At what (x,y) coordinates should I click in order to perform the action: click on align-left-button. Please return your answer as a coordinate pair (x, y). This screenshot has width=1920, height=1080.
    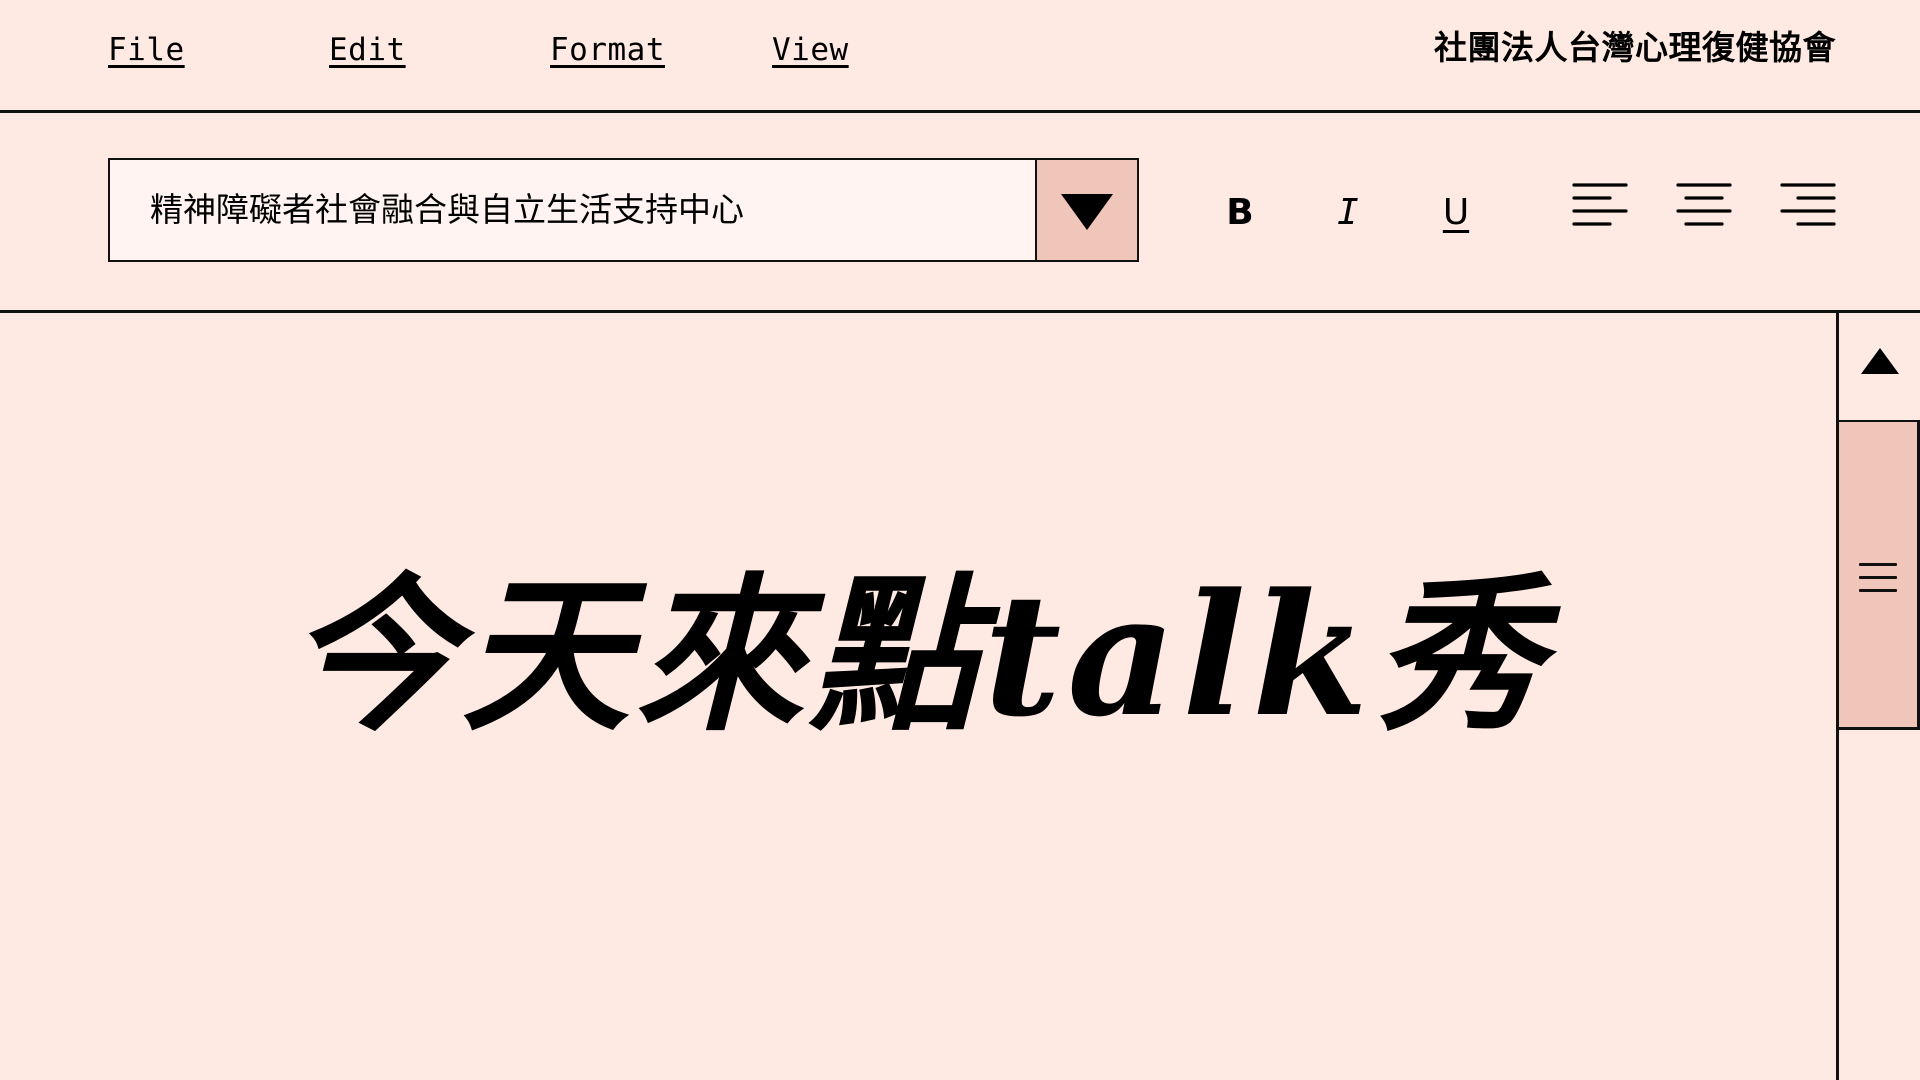
    Looking at the image, I should click on (1601, 206).